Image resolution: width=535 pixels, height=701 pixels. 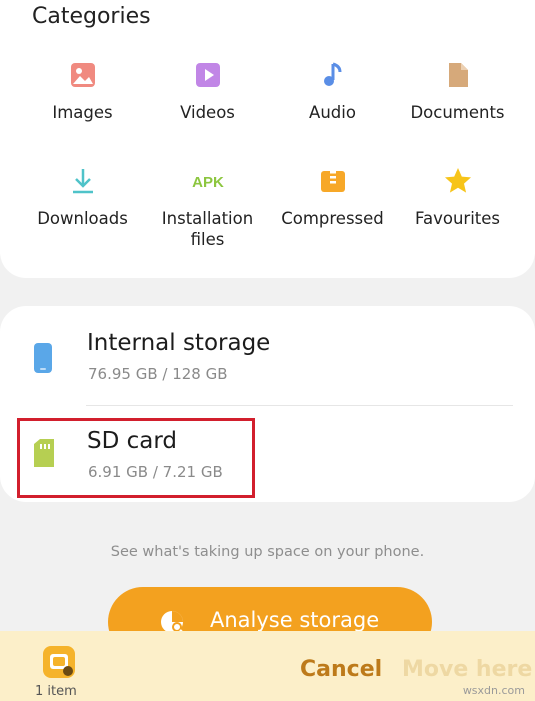 I want to click on videos-icon, so click(x=207, y=75).